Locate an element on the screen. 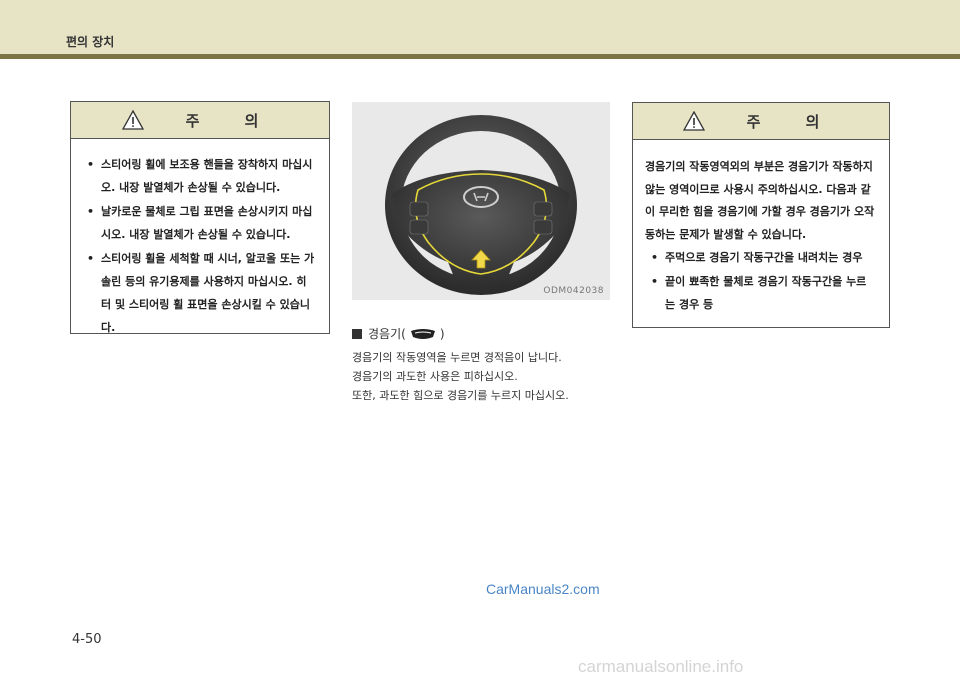 The height and width of the screenshot is (685, 960). horn-heading: 경음기( ) is located at coordinates (398, 333).